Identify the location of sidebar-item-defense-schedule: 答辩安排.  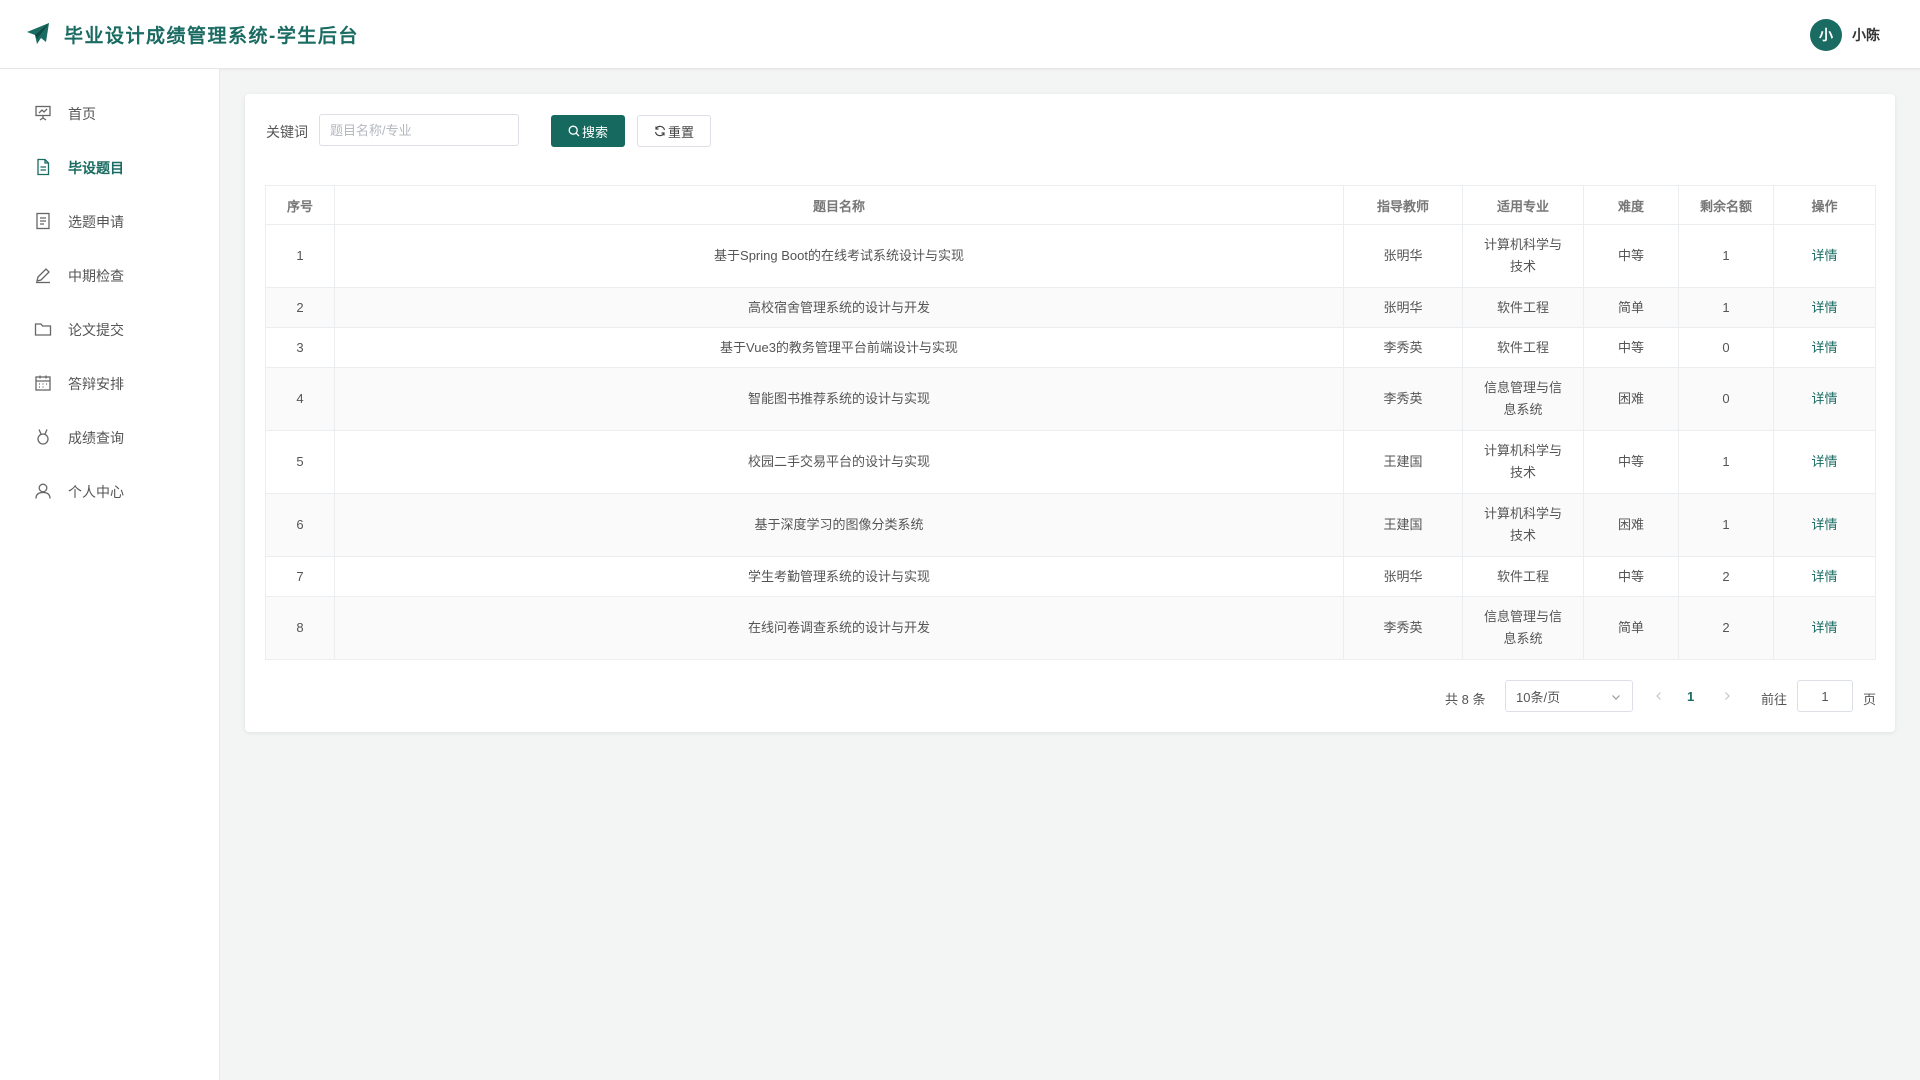
(109, 383).